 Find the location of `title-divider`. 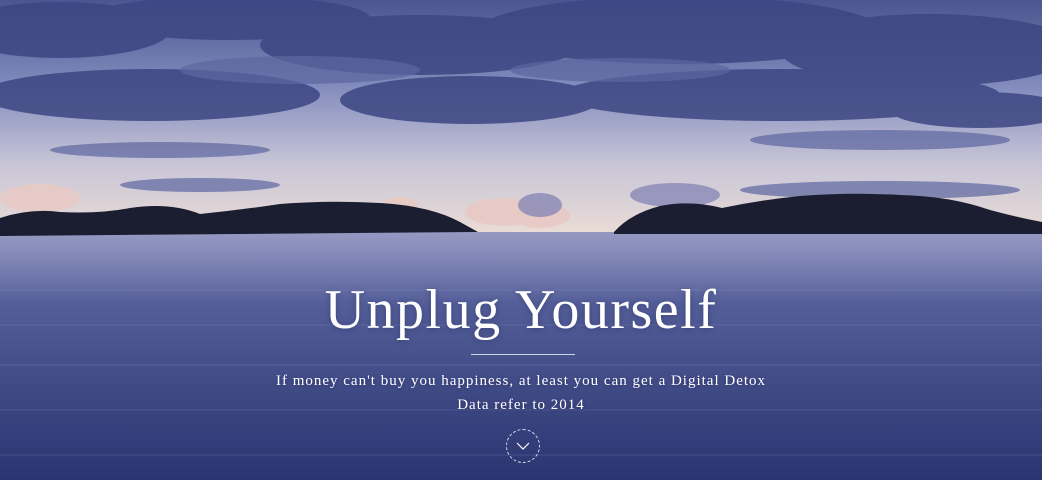

title-divider is located at coordinates (523, 354).